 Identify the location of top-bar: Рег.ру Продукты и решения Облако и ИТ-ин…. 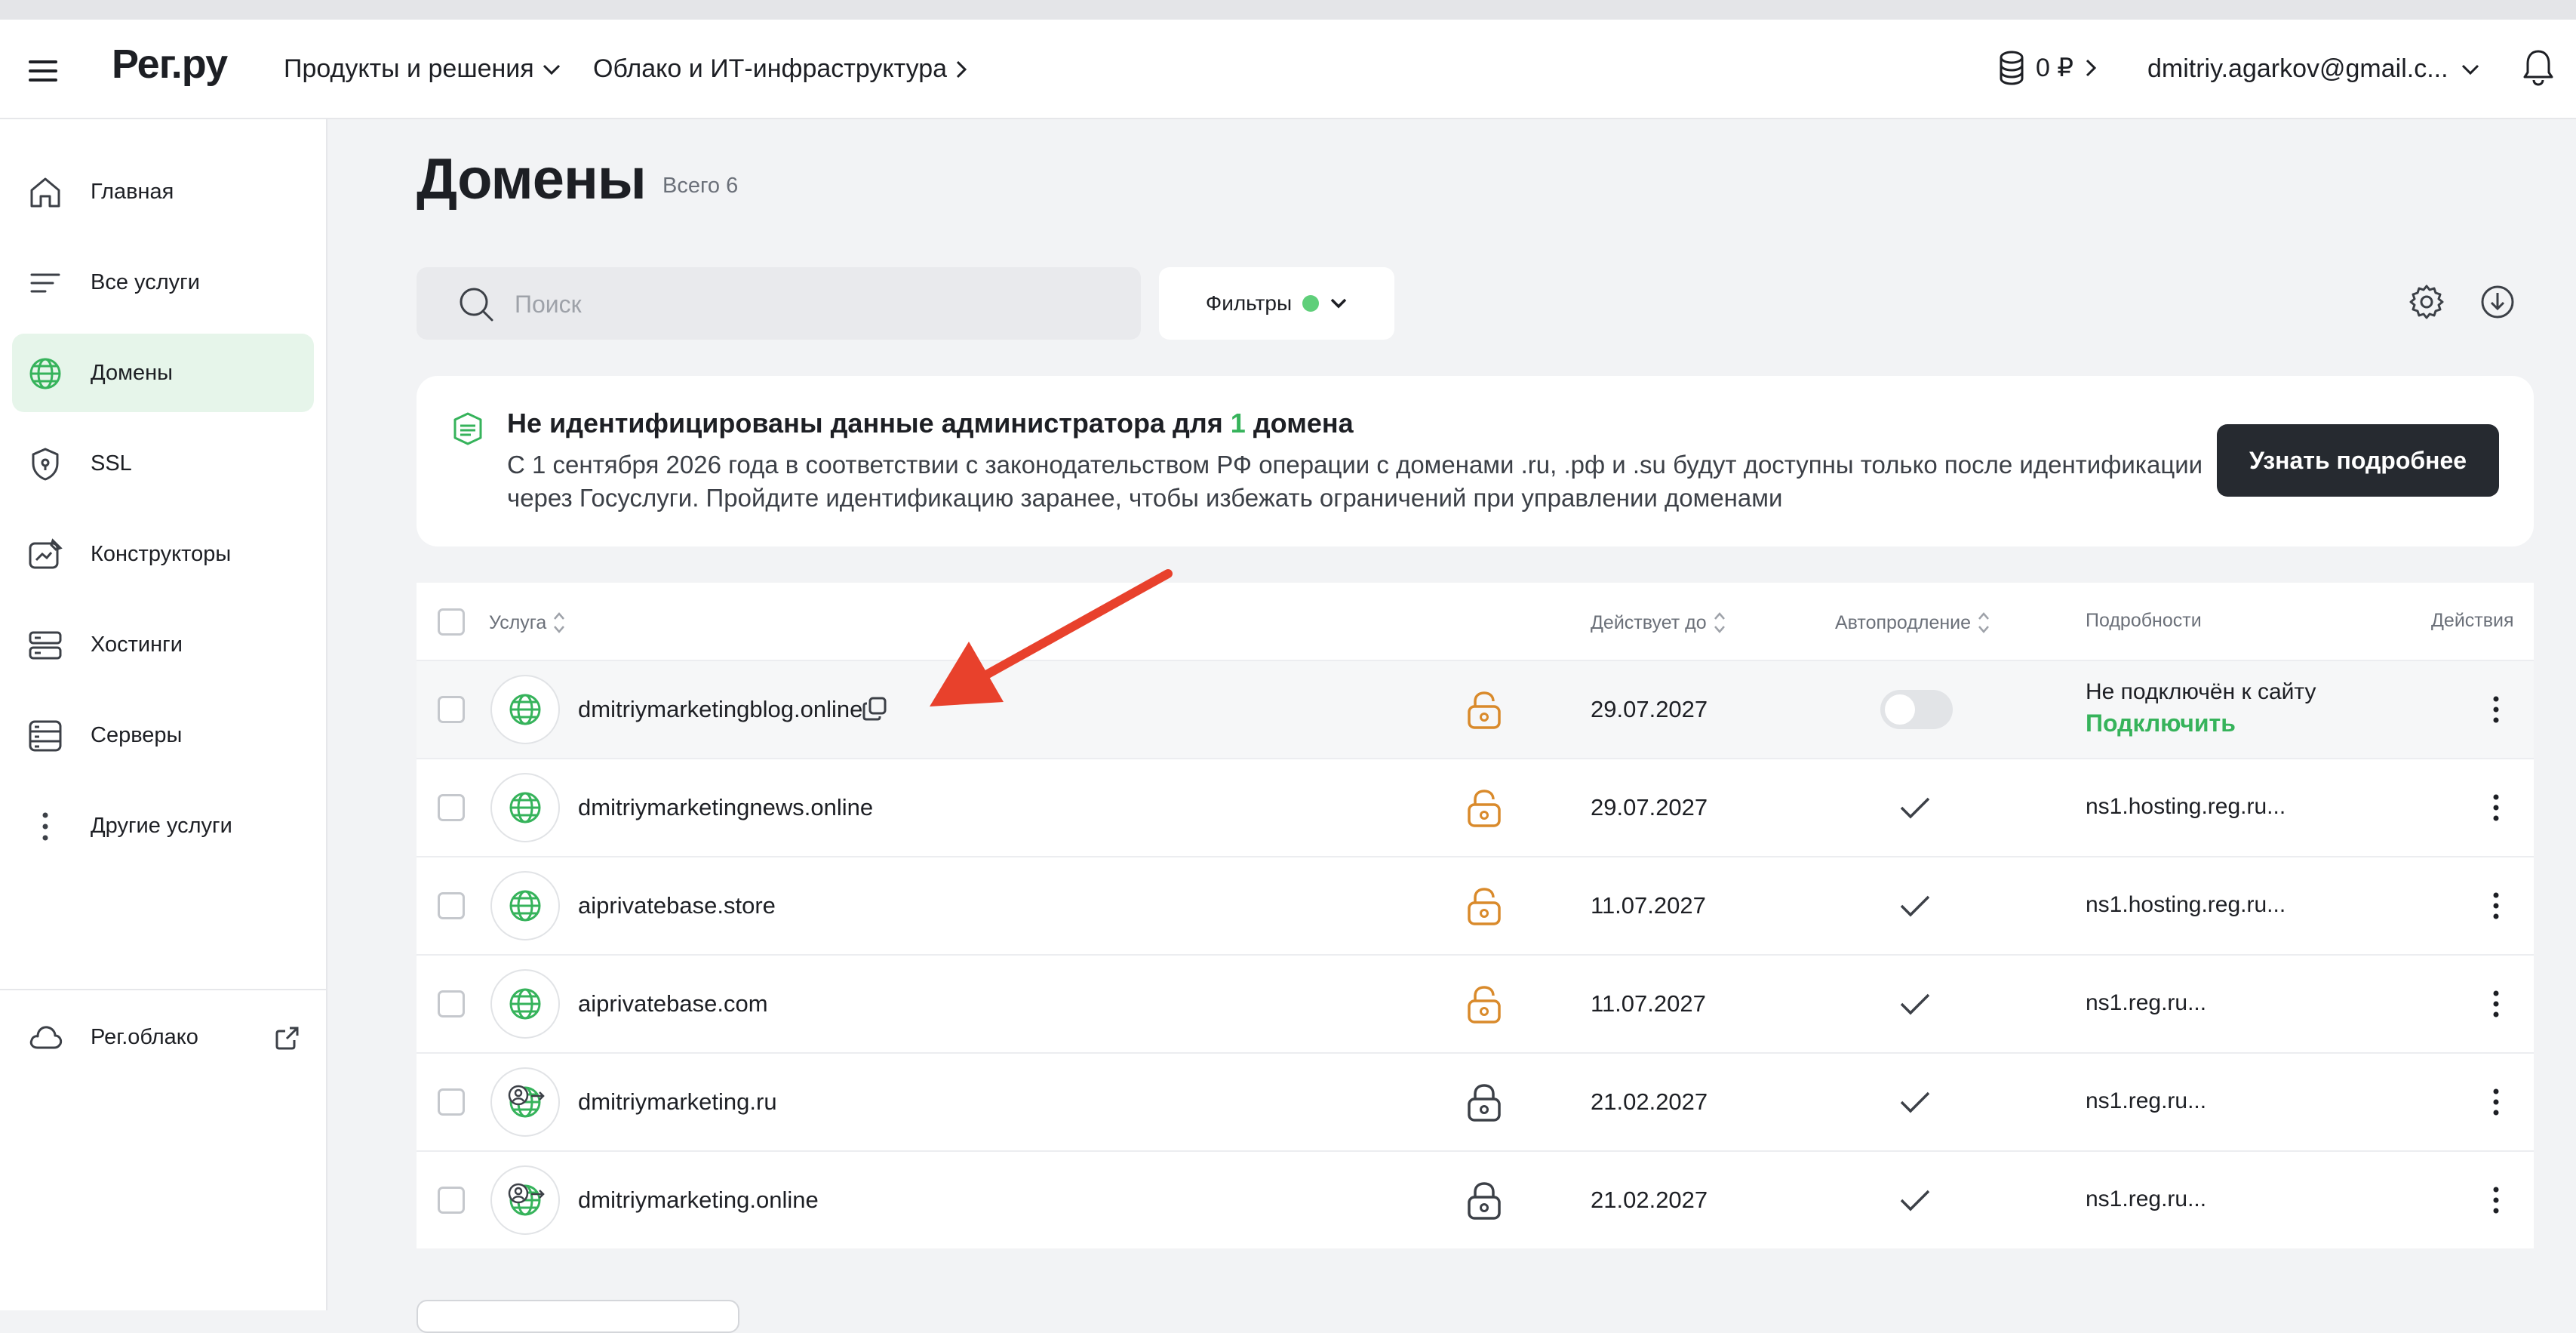
(1288, 69).